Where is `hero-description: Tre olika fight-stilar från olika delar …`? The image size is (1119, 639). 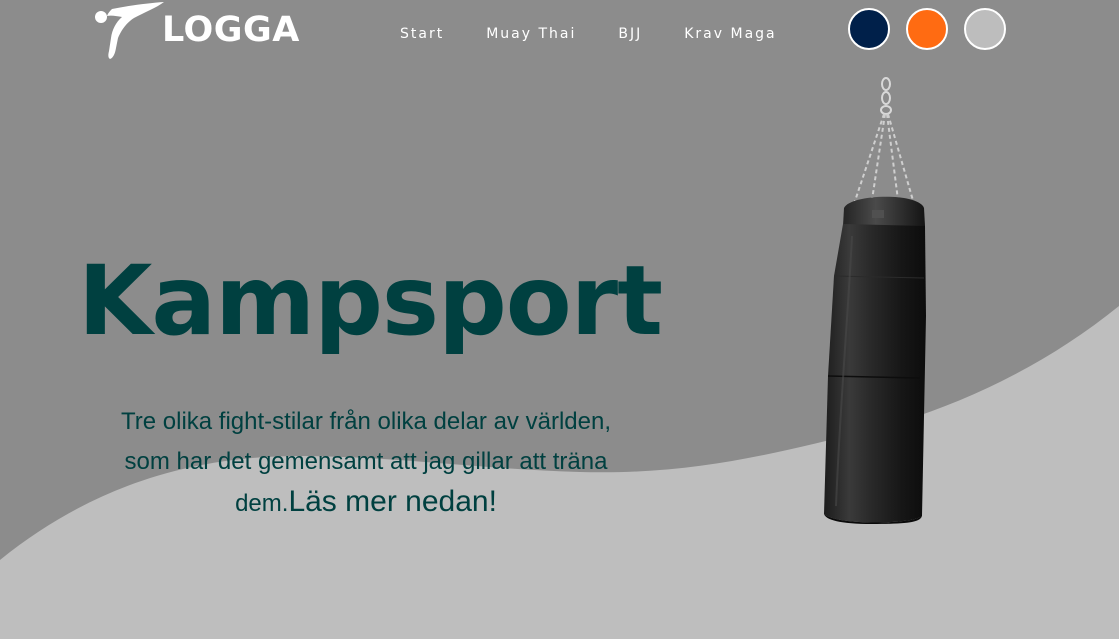
hero-description: Tre olika fight-stilar från olika delar … is located at coordinates (366, 463).